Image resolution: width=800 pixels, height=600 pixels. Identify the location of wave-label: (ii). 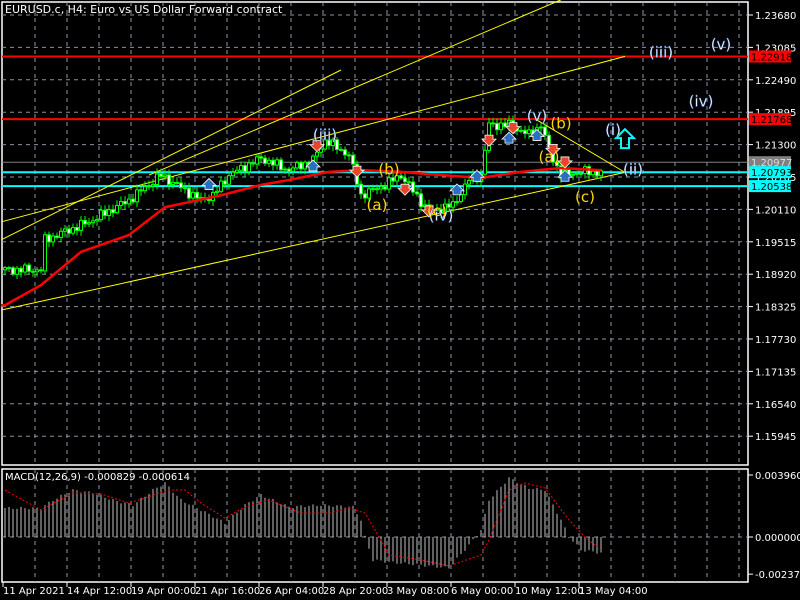
(633, 170).